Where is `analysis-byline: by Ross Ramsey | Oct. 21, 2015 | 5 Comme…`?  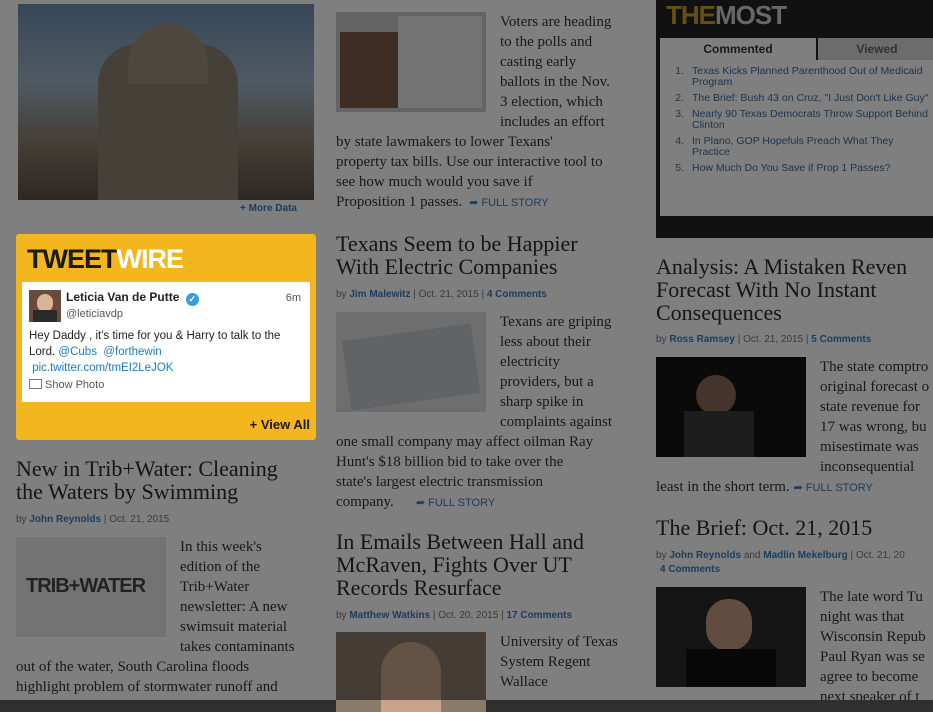 analysis-byline: by Ross Ramsey | Oct. 21, 2015 | 5 Comme… is located at coordinates (764, 339).